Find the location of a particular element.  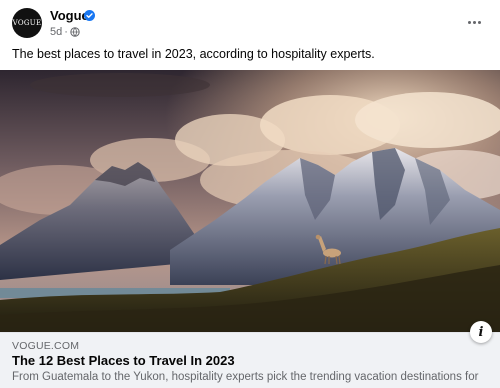

page-avatar: VOGUE is located at coordinates (27, 23).